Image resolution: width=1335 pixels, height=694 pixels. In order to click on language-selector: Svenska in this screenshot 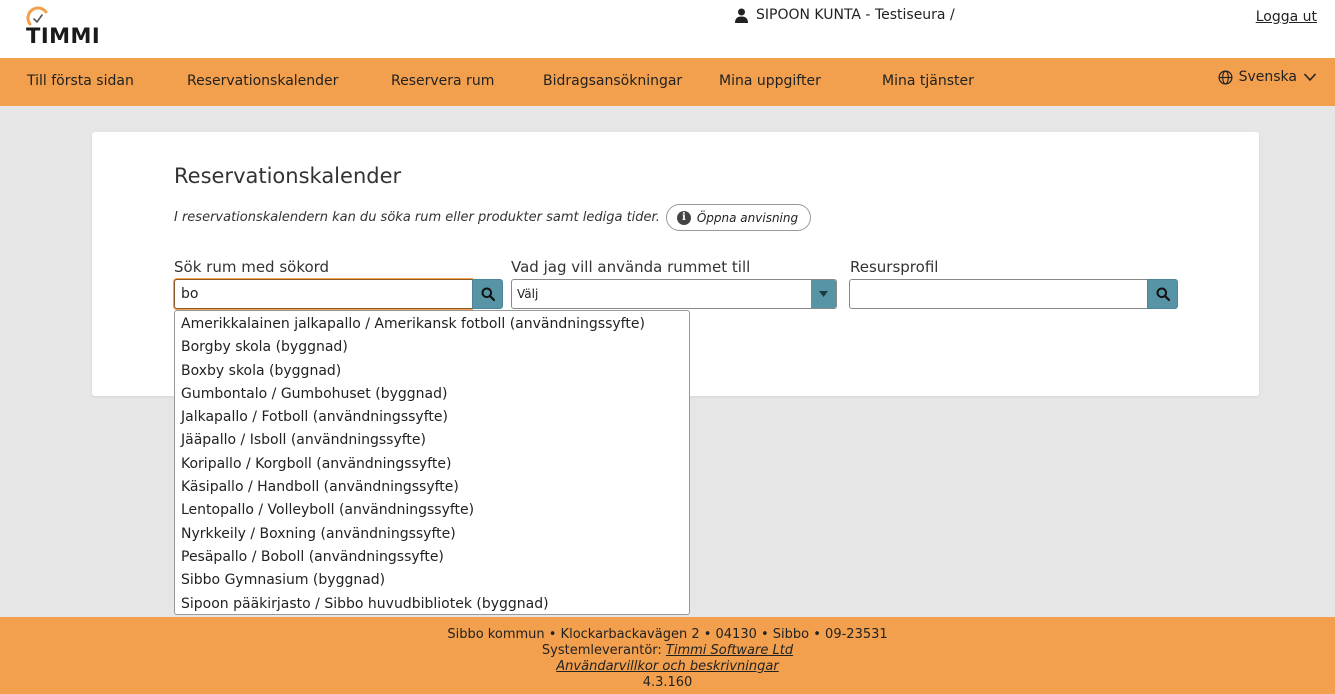, I will do `click(1267, 77)`.